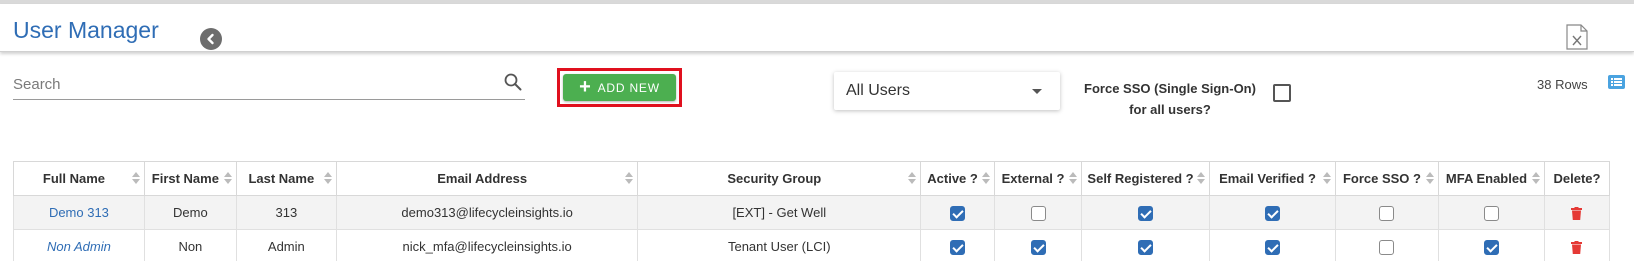 The width and height of the screenshot is (1634, 261). What do you see at coordinates (86, 30) in the screenshot?
I see `page-title: User Manager` at bounding box center [86, 30].